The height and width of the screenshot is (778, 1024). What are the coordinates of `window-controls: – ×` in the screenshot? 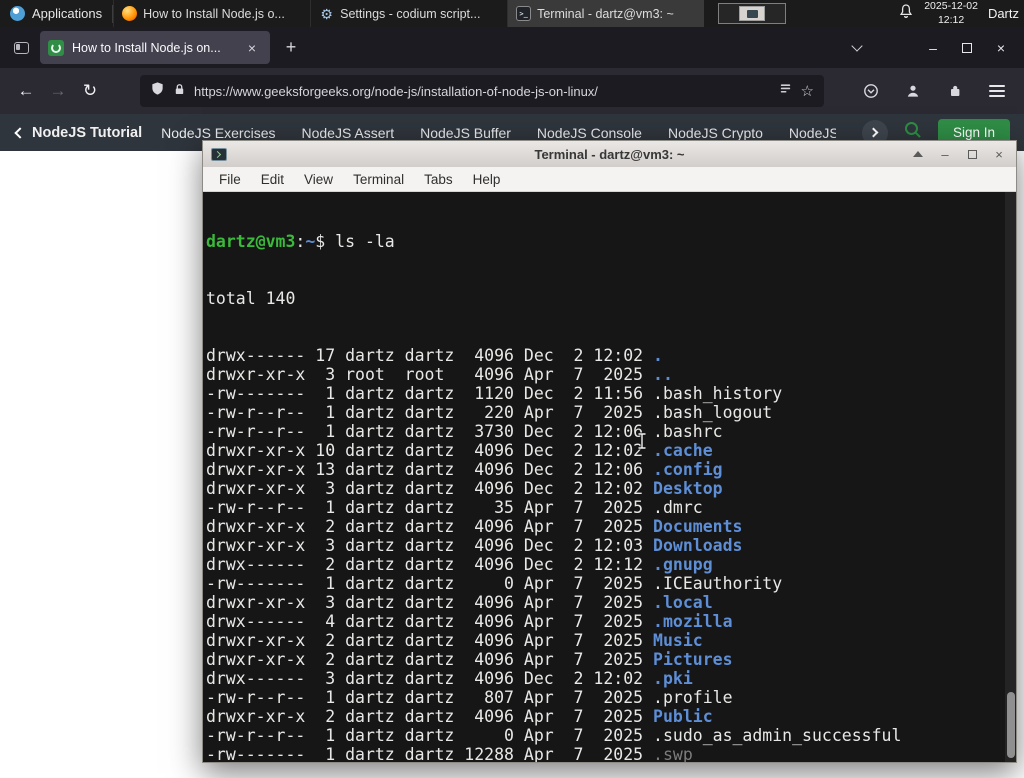 It's located at (967, 48).